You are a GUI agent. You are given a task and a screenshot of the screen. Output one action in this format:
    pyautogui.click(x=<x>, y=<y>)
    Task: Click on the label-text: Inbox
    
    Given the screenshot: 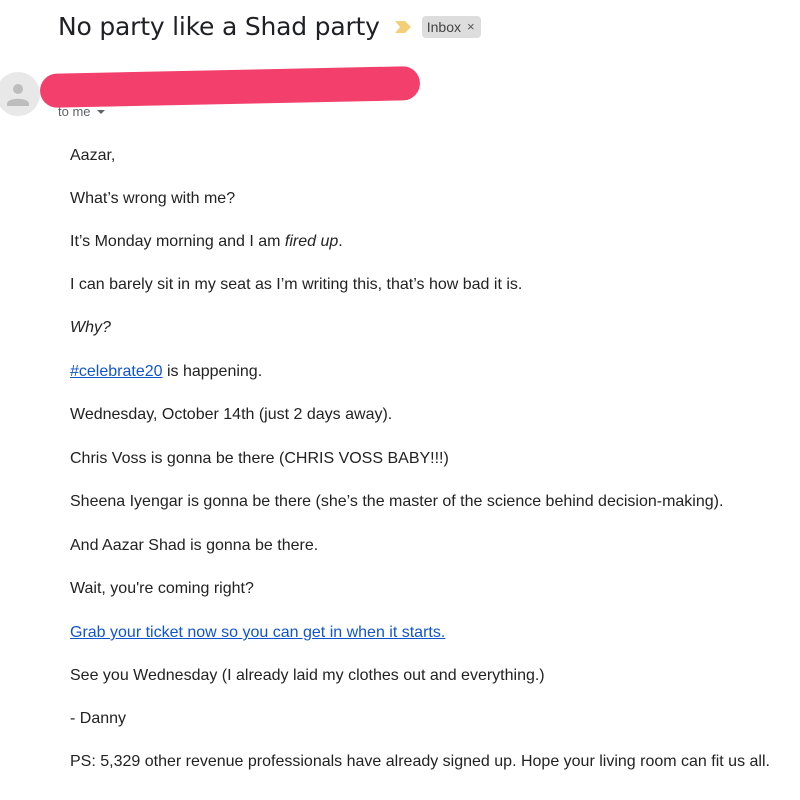 What is the action you would take?
    pyautogui.click(x=443, y=26)
    